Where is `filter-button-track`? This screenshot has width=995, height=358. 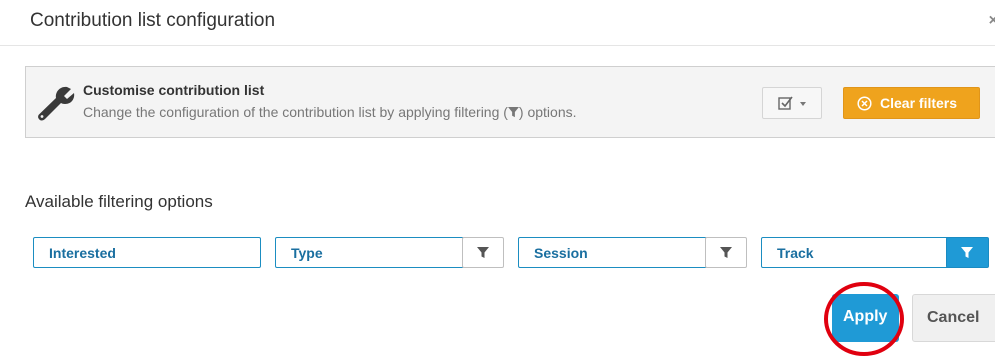 filter-button-track is located at coordinates (967, 252).